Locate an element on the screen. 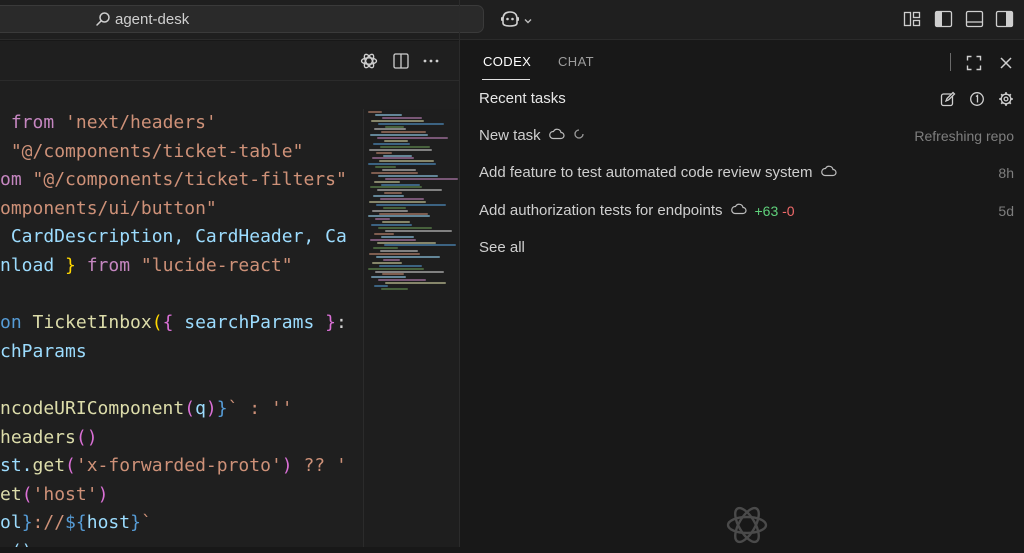  code-line: om "@/components/ticket-filters" is located at coordinates (173, 180).